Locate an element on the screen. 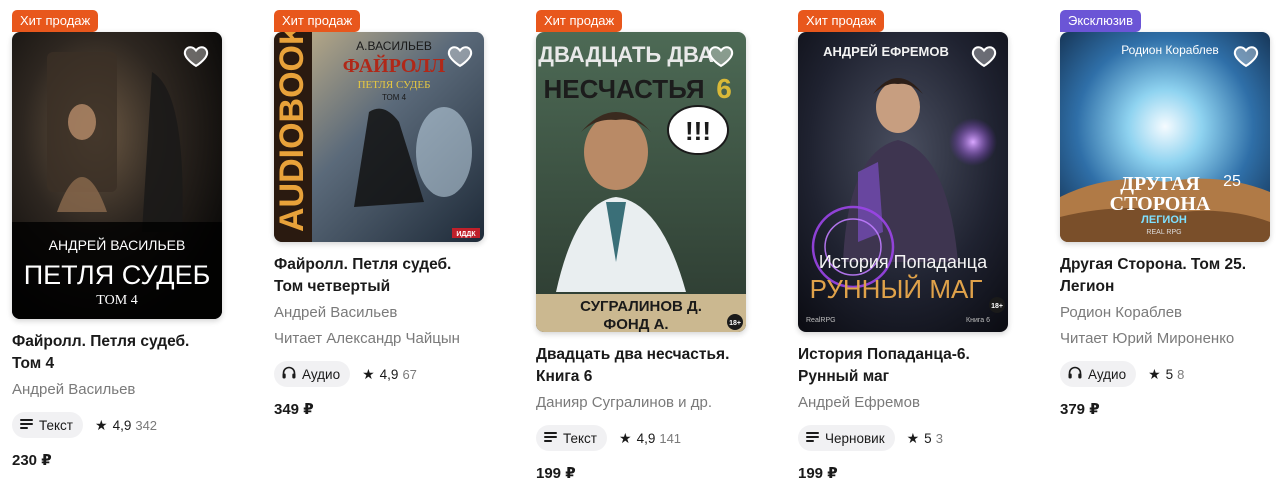  book-author: Данияр Сугралинов и др. is located at coordinates (624, 403).